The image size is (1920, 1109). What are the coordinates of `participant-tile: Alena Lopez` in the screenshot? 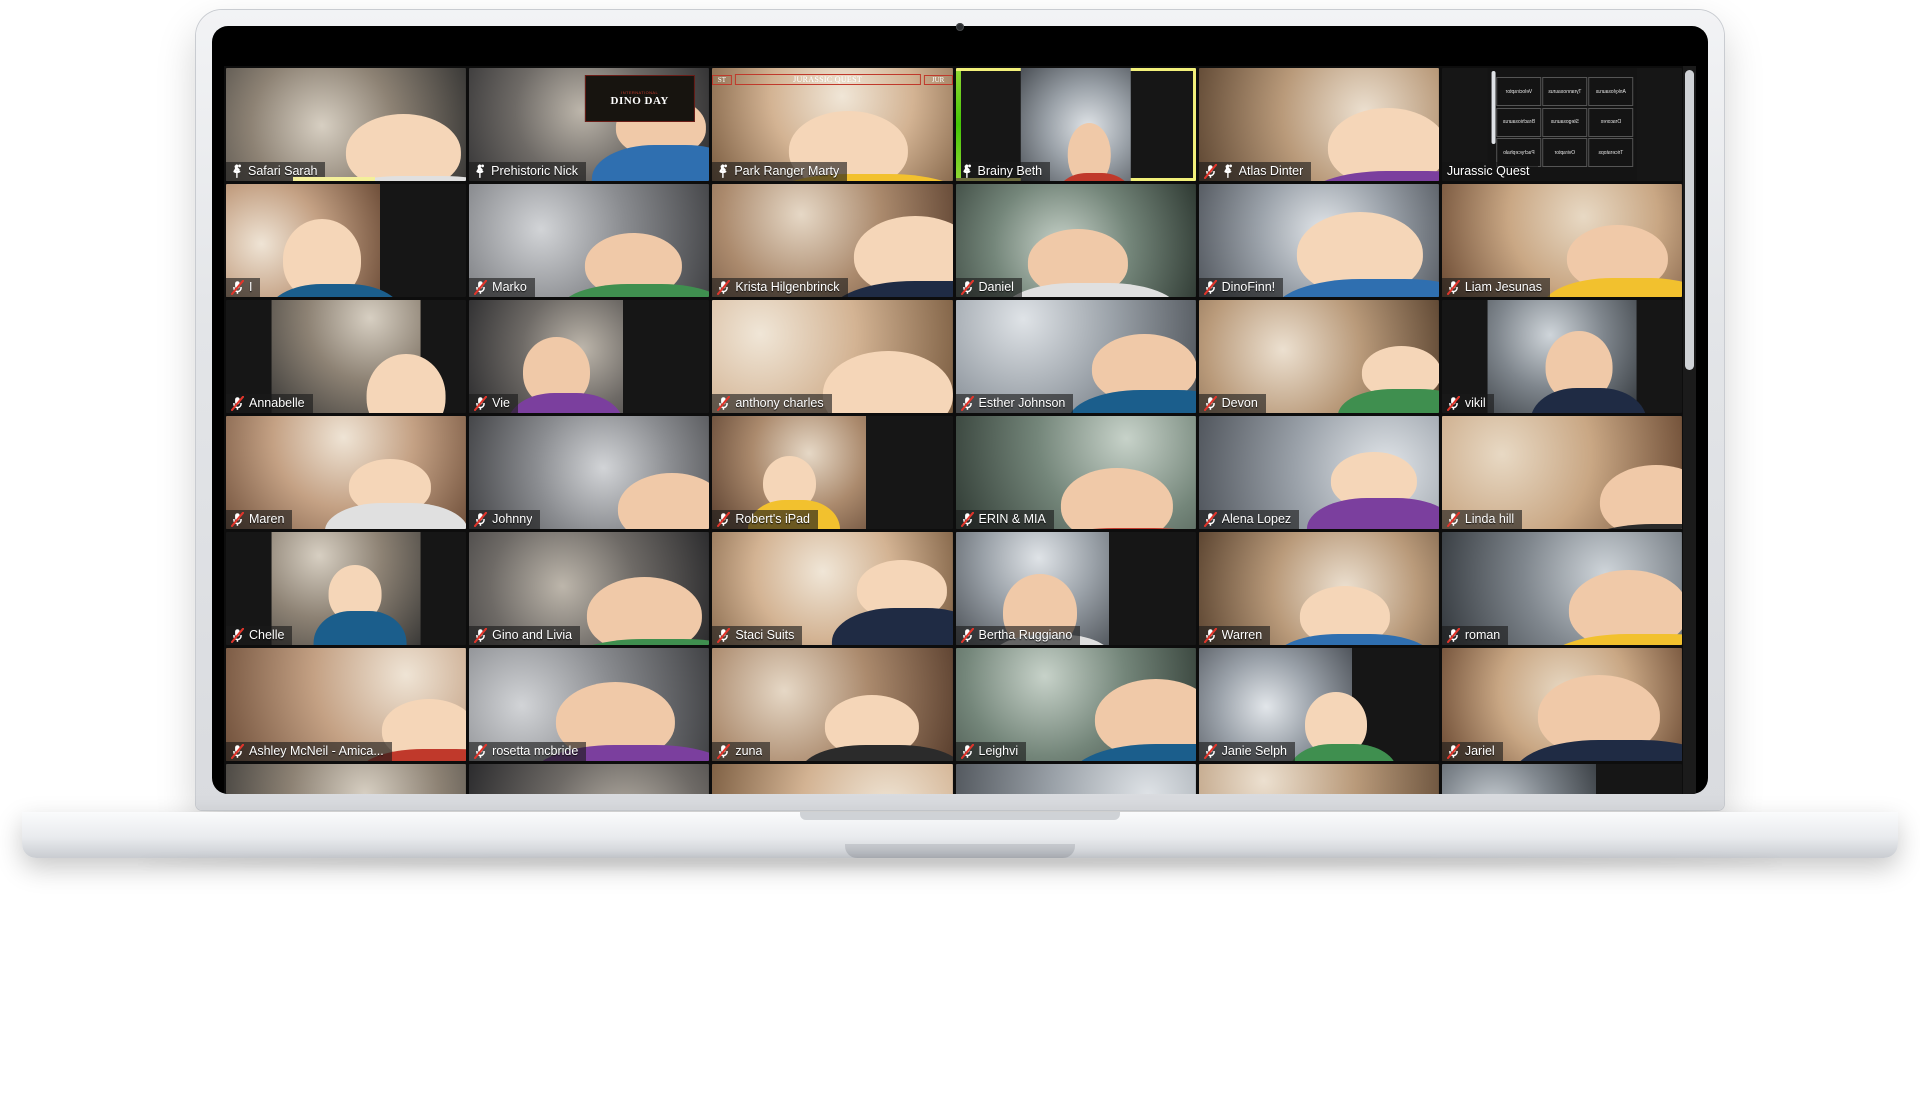 It's located at (1318, 472).